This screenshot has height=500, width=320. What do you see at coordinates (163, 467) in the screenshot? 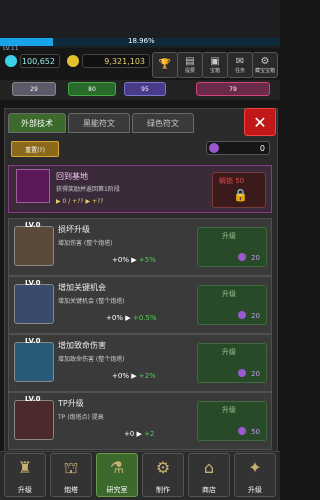
I see `gear-icon: ⚙` at bounding box center [163, 467].